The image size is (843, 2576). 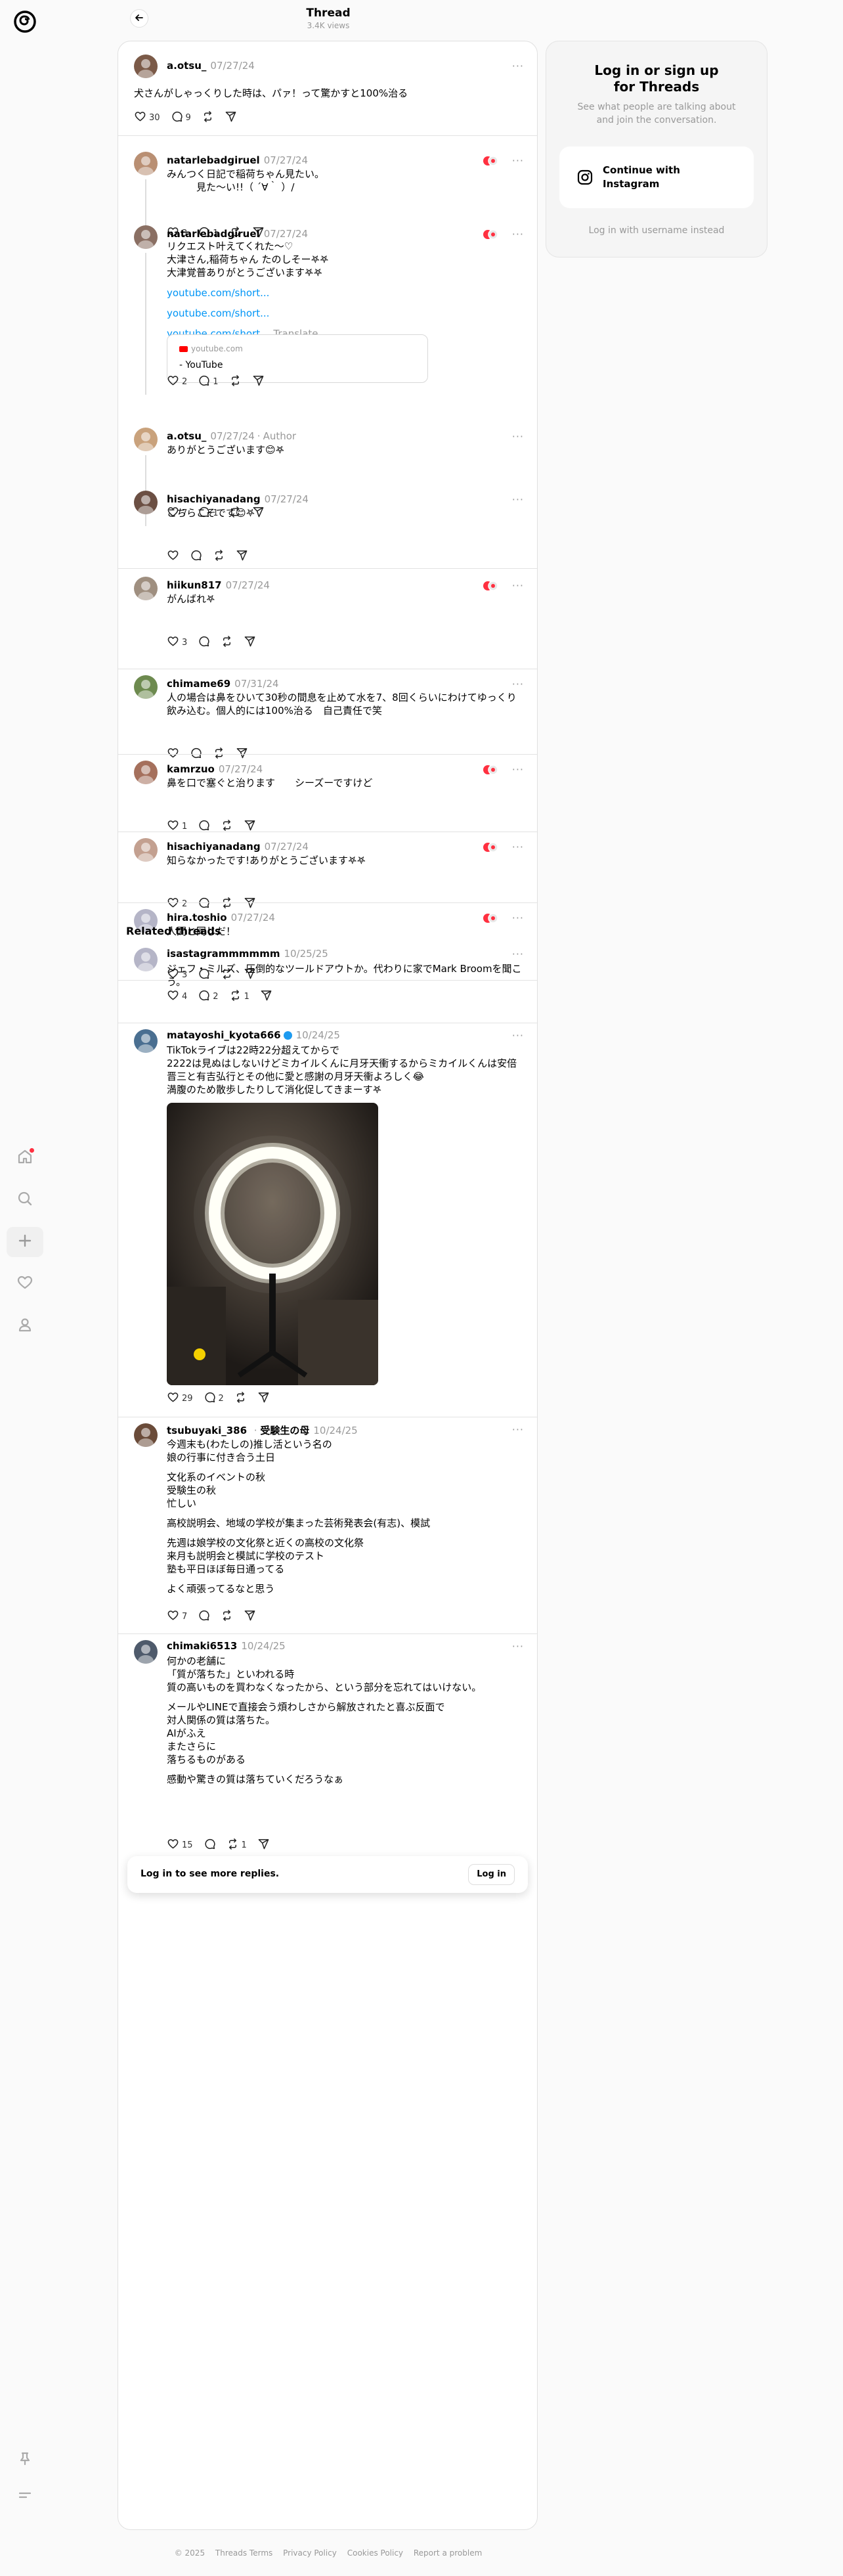 What do you see at coordinates (202, 1646) in the screenshot?
I see `username: chimaki6513` at bounding box center [202, 1646].